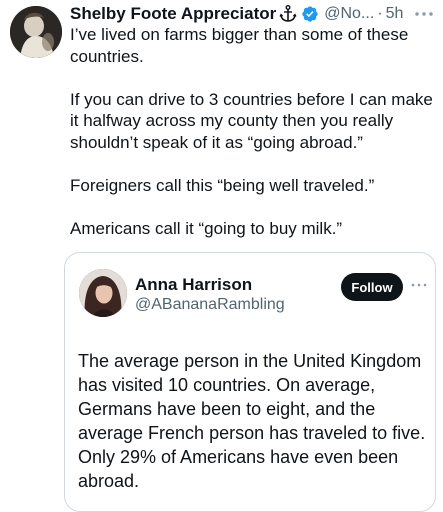 This screenshot has width=443, height=512. What do you see at coordinates (372, 287) in the screenshot?
I see `follow-button: Follow` at bounding box center [372, 287].